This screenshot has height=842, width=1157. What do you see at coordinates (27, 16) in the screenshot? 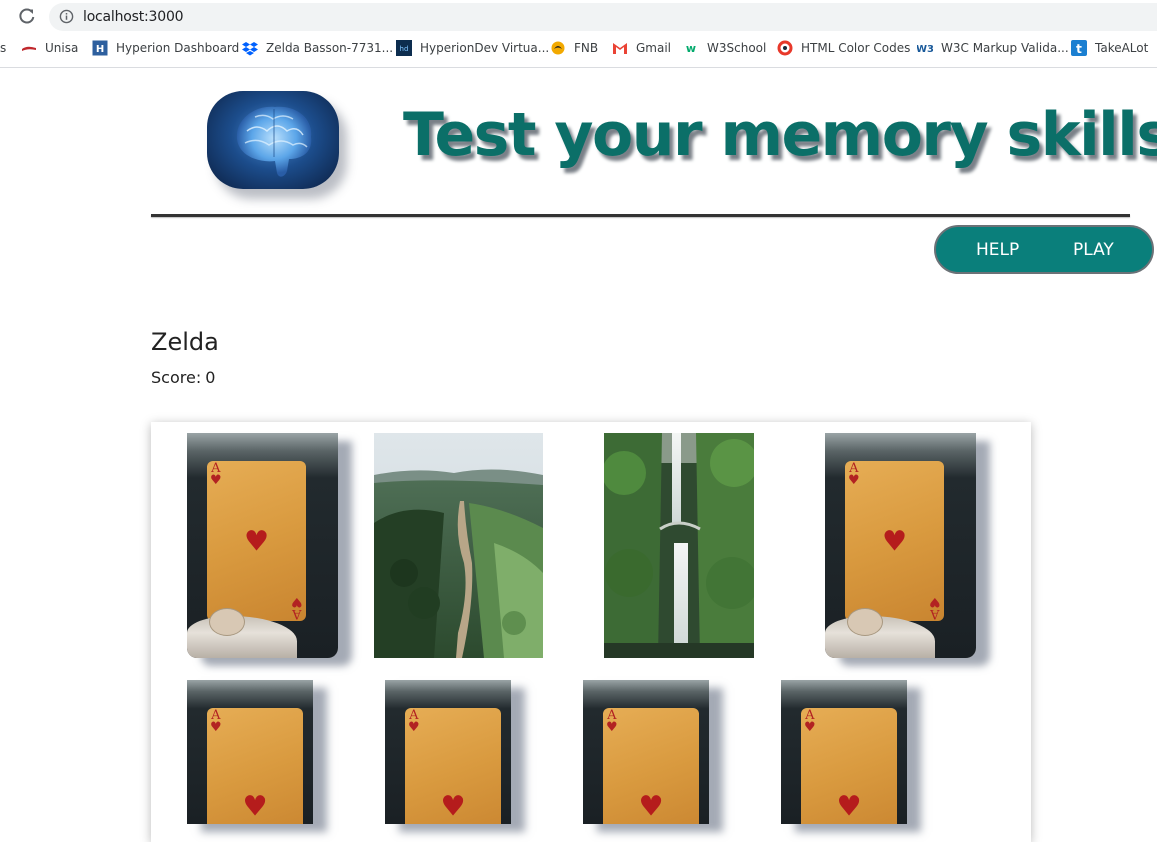
I see `reload-icon` at bounding box center [27, 16].